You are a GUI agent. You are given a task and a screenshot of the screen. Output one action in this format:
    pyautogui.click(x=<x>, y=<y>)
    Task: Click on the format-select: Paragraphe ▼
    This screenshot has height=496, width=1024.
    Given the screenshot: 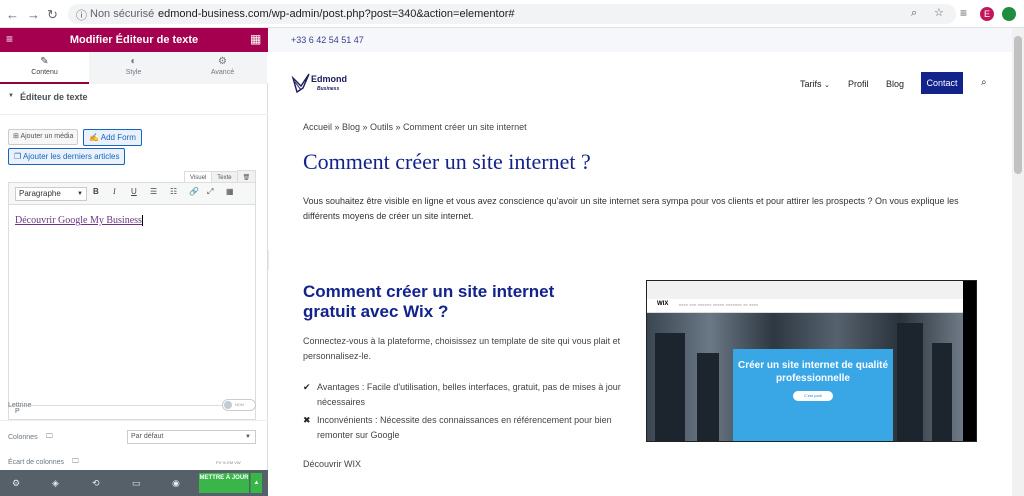 What is the action you would take?
    pyautogui.click(x=51, y=194)
    